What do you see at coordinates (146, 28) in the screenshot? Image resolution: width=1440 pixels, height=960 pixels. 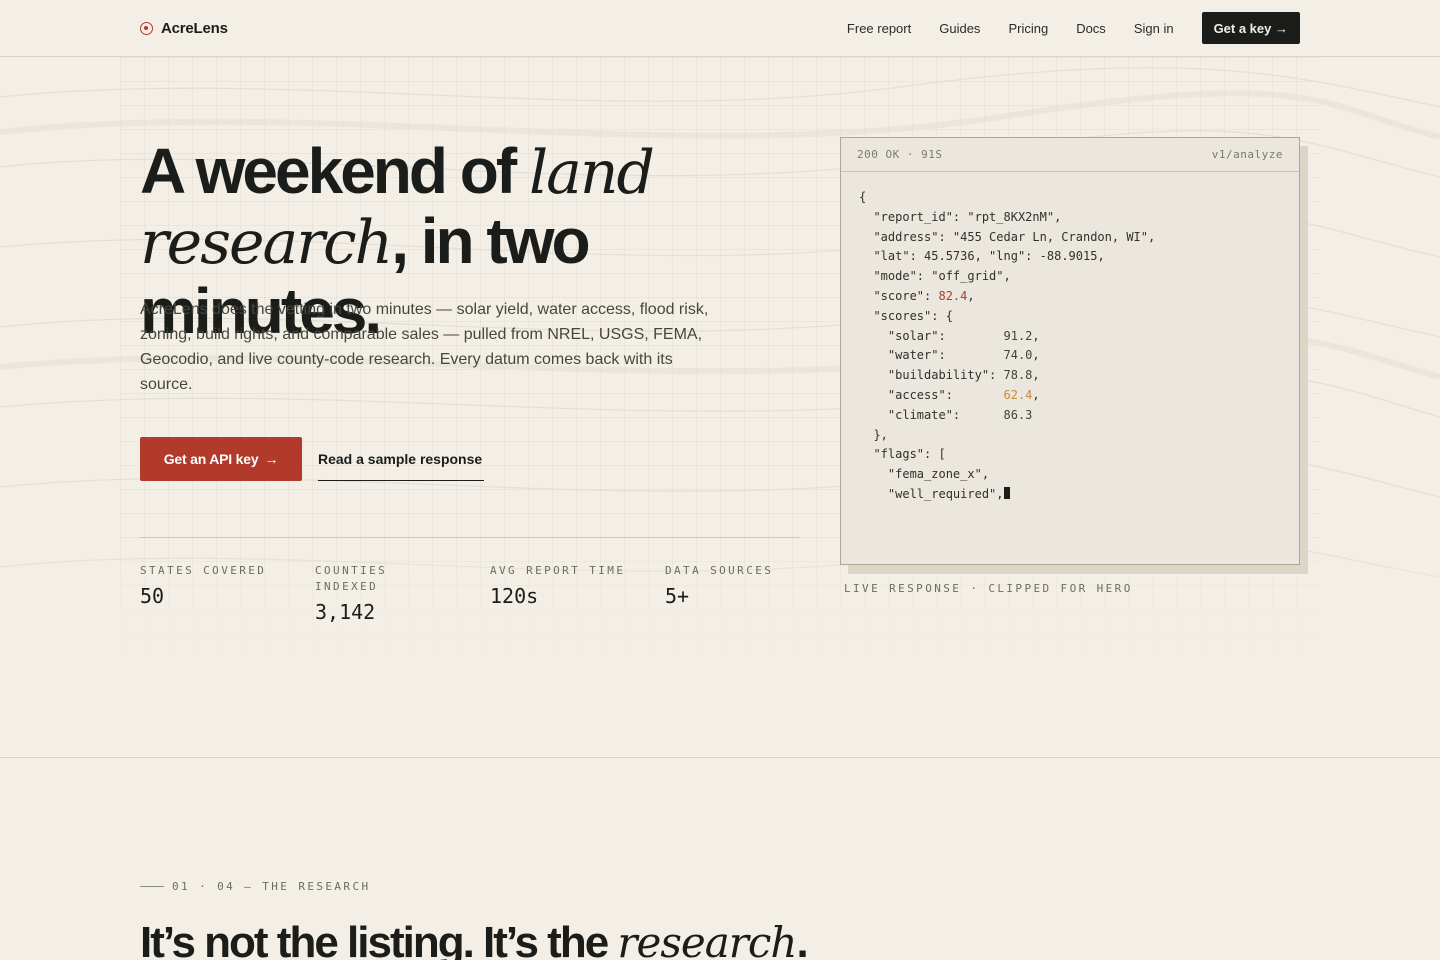 I see `crosshair-icon` at bounding box center [146, 28].